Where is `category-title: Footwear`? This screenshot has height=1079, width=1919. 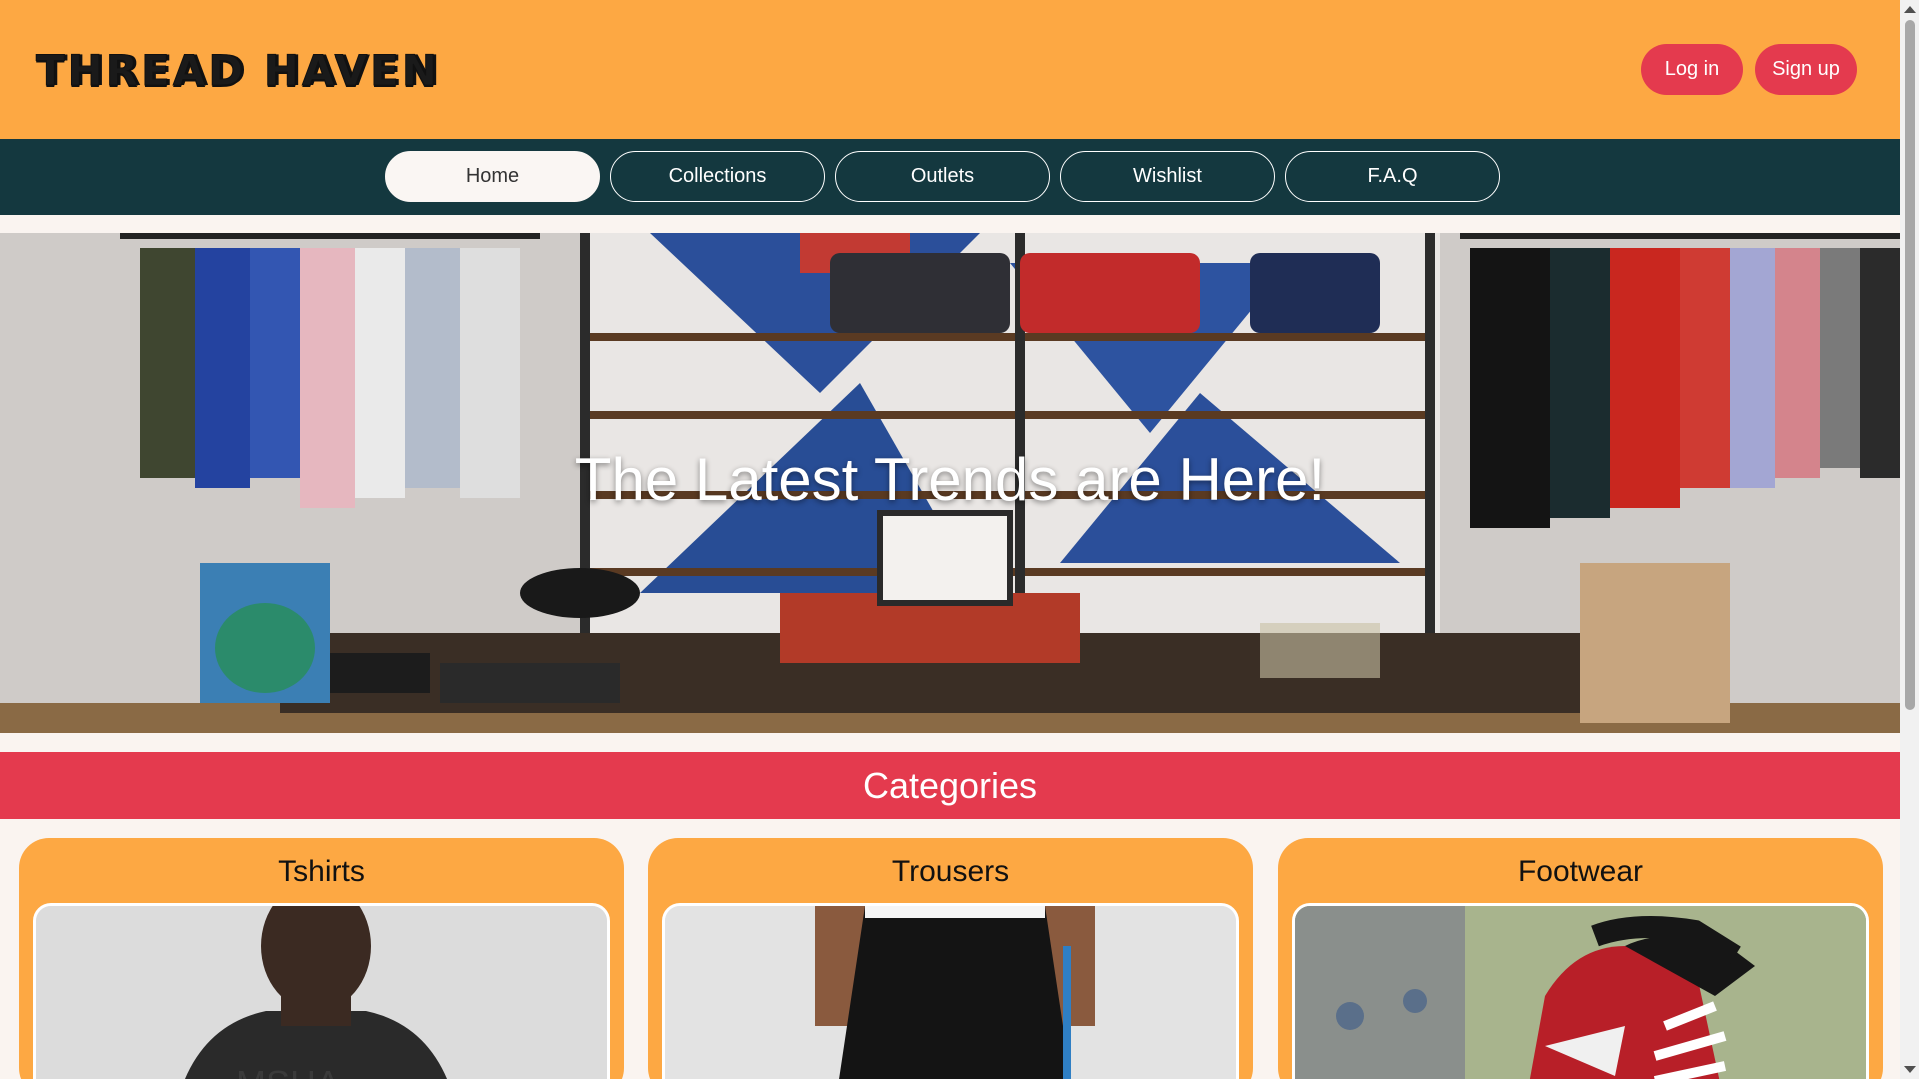 category-title: Footwear is located at coordinates (1580, 871).